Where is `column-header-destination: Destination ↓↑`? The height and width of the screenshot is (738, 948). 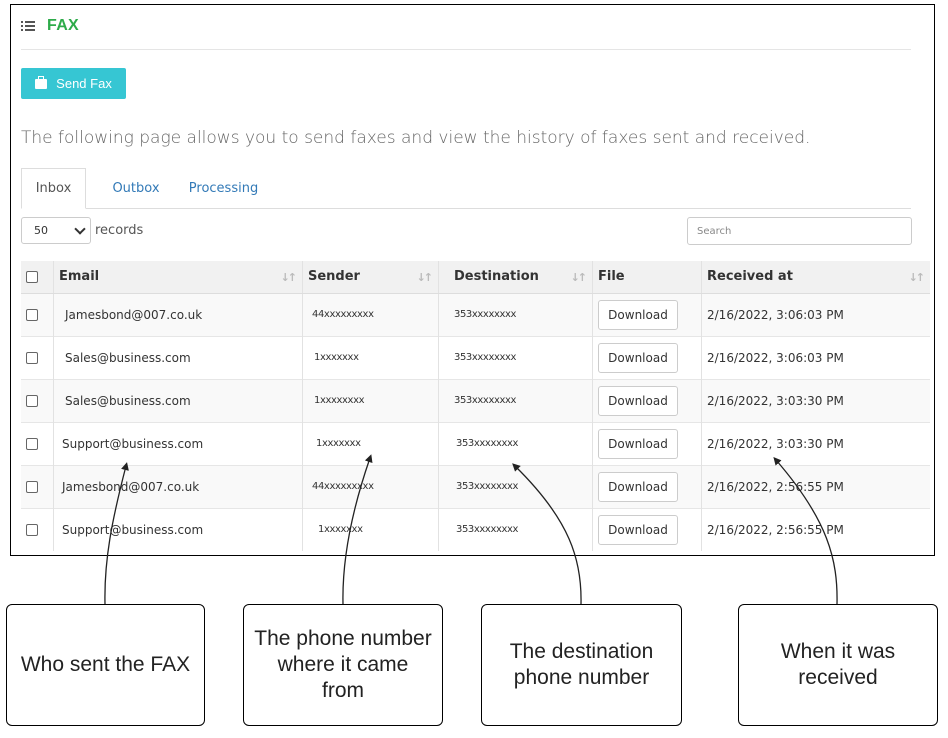
column-header-destination: Destination ↓↑ is located at coordinates (515, 277).